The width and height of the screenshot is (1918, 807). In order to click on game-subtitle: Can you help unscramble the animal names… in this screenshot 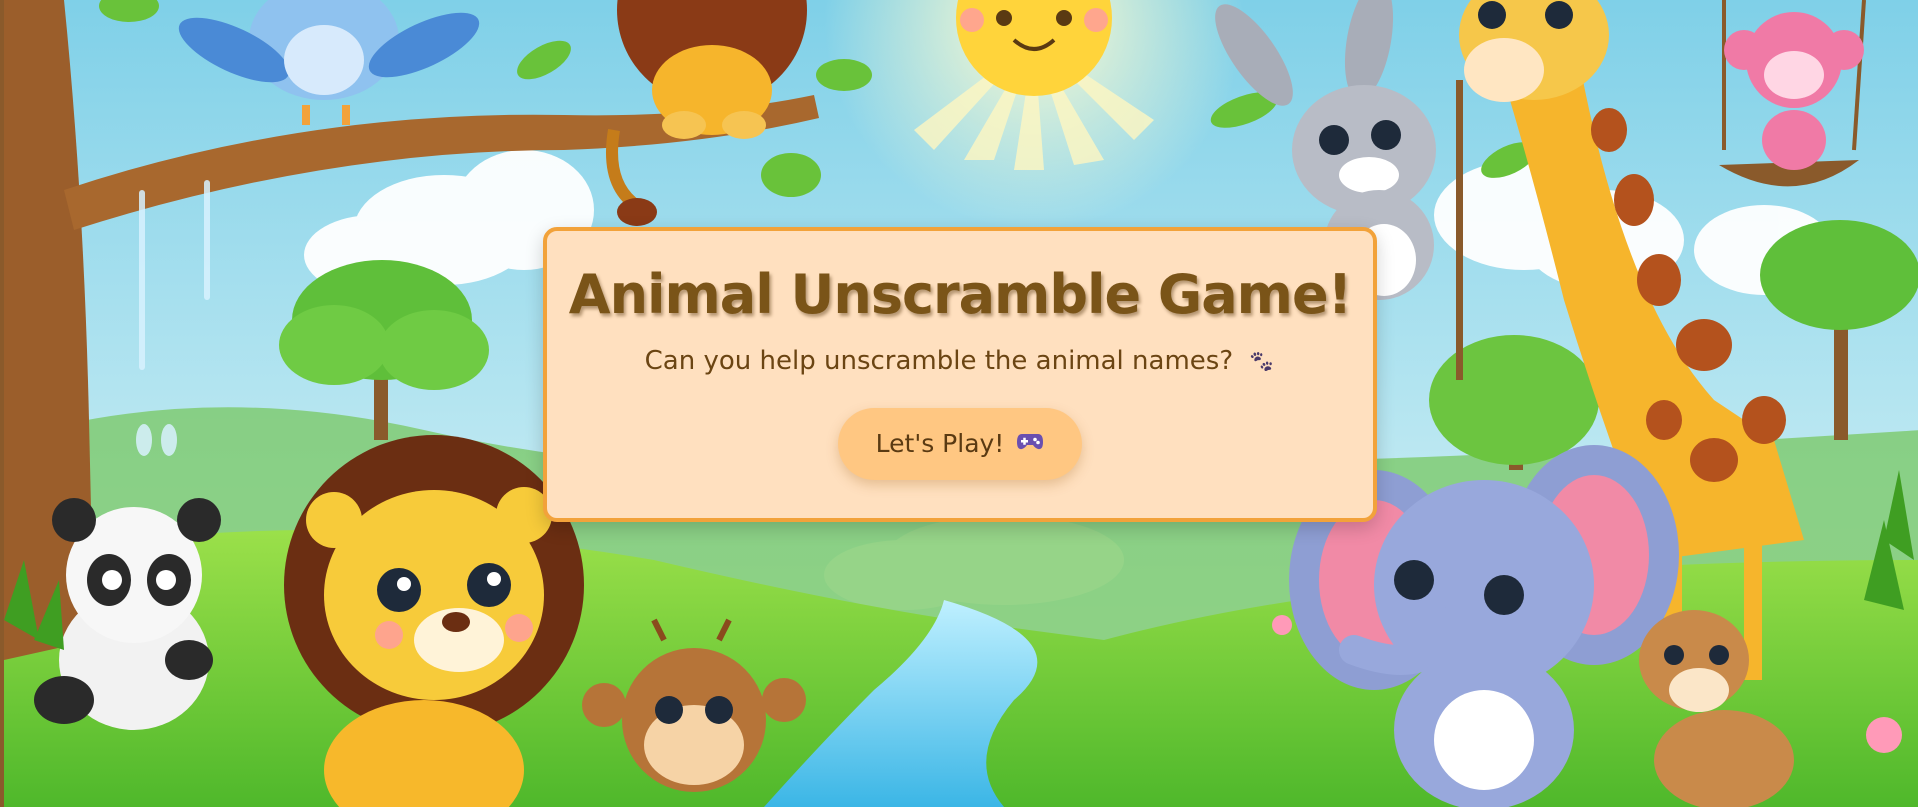, I will do `click(960, 361)`.